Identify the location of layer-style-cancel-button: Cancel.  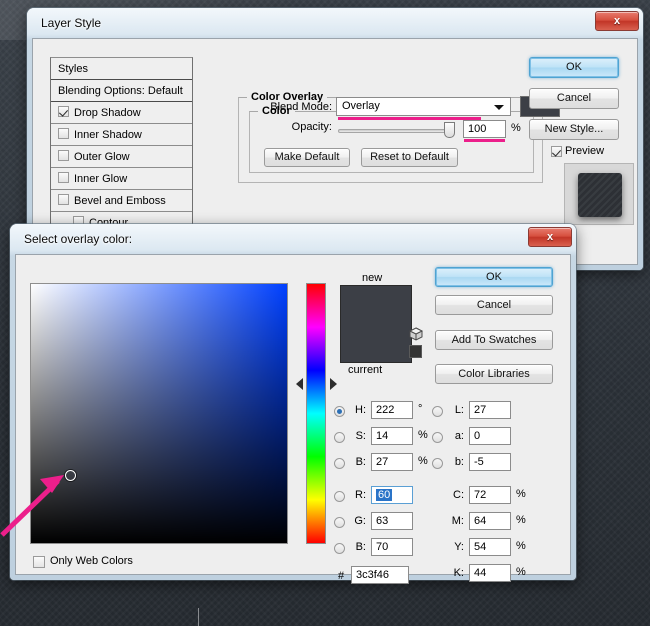
(574, 98).